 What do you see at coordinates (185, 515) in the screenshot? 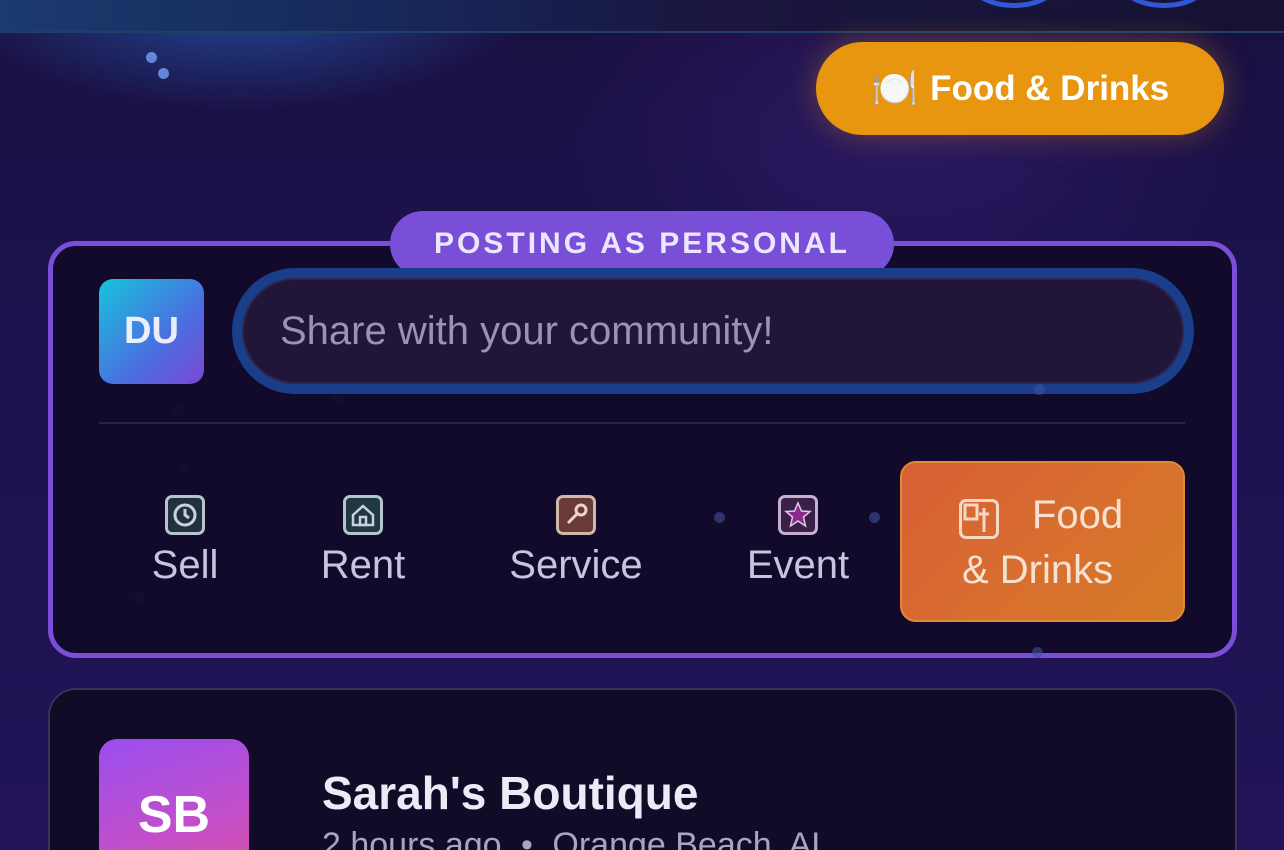
I see `clock-icon` at bounding box center [185, 515].